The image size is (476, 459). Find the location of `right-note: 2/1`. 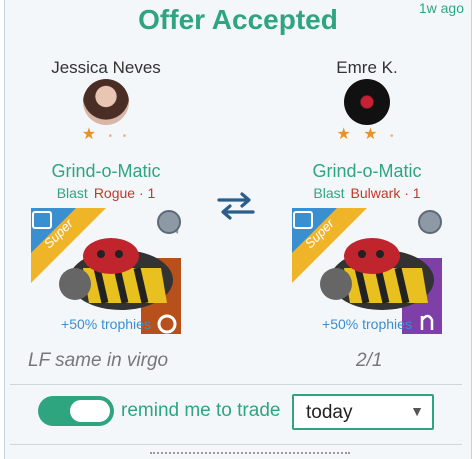

right-note: 2/1 is located at coordinates (369, 360).